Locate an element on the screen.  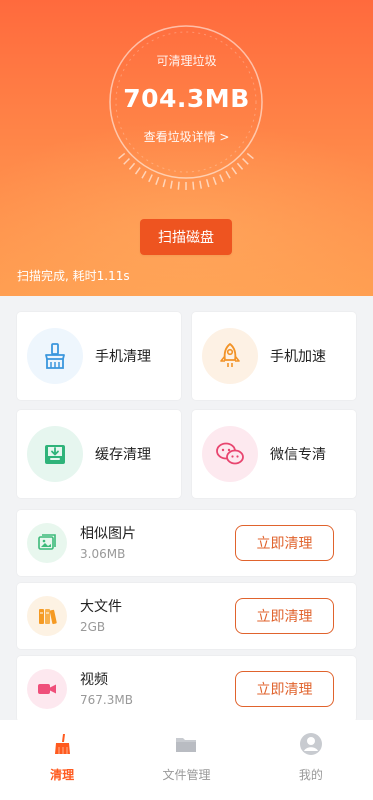
junk-size: 704.3MB is located at coordinates (186, 98).